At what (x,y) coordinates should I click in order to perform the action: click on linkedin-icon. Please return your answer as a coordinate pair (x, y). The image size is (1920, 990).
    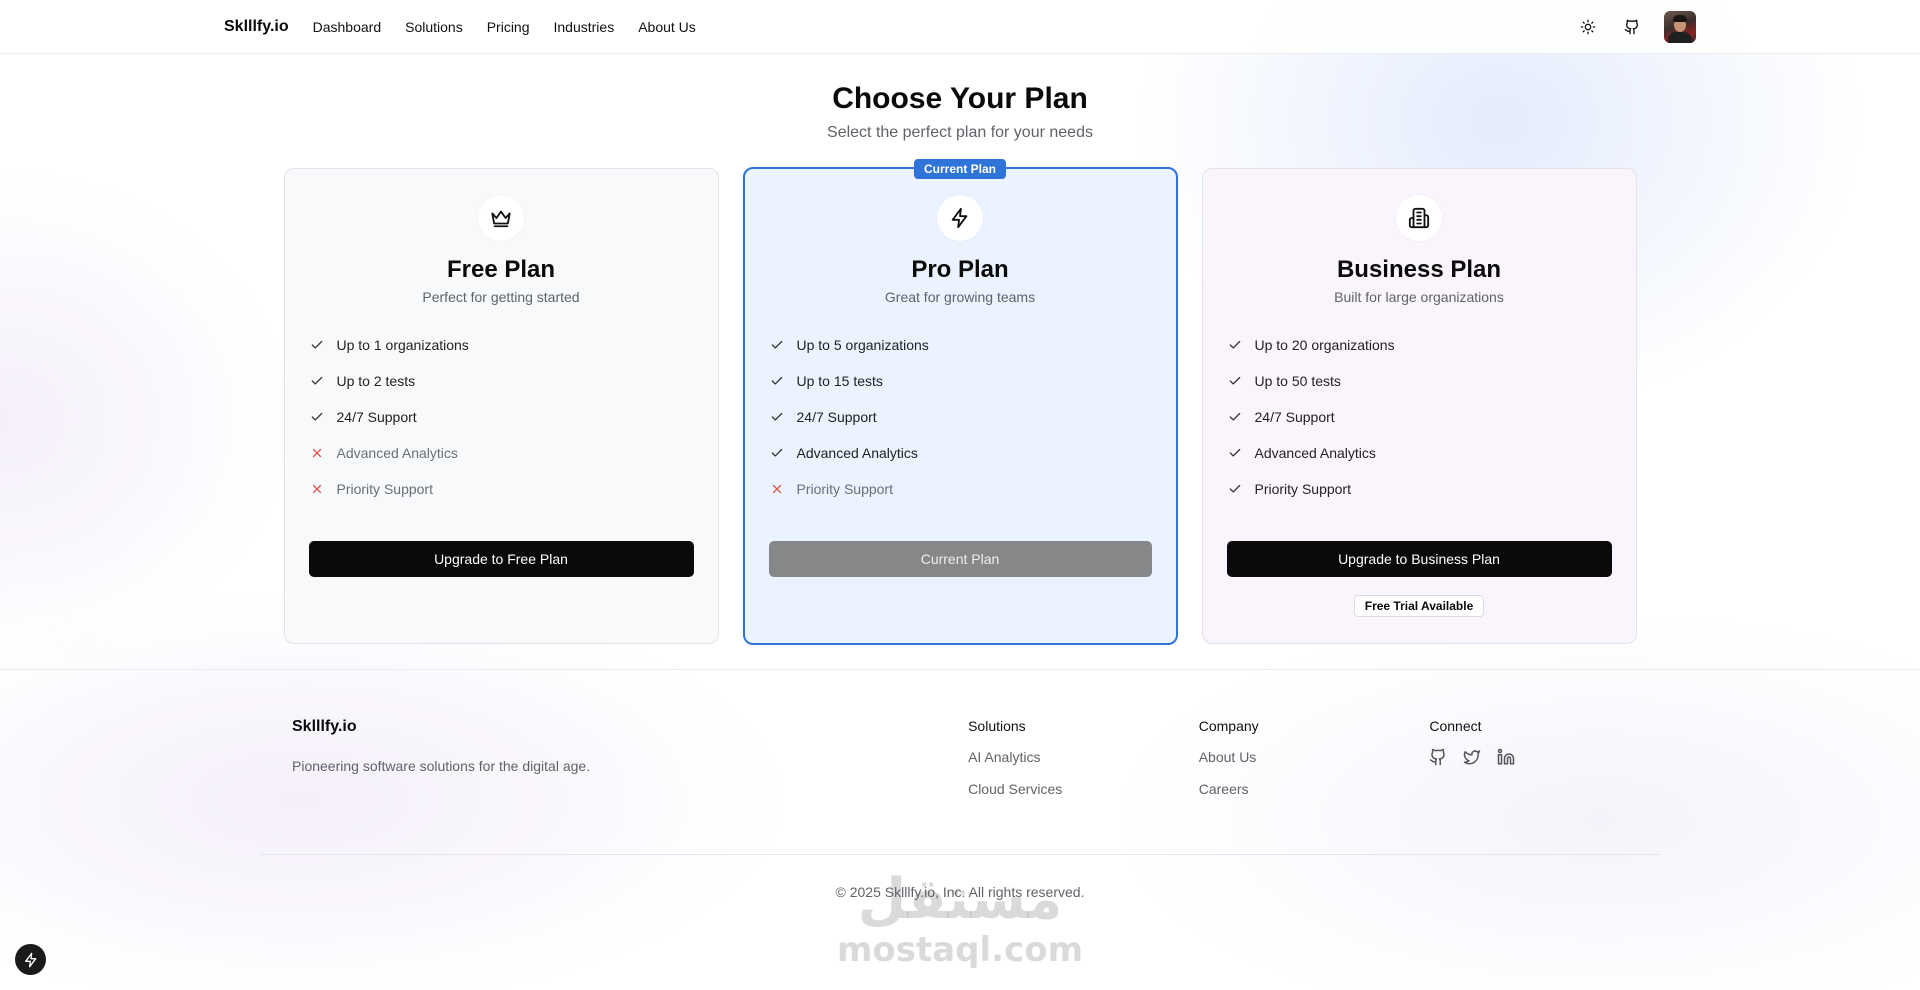
    Looking at the image, I should click on (1506, 759).